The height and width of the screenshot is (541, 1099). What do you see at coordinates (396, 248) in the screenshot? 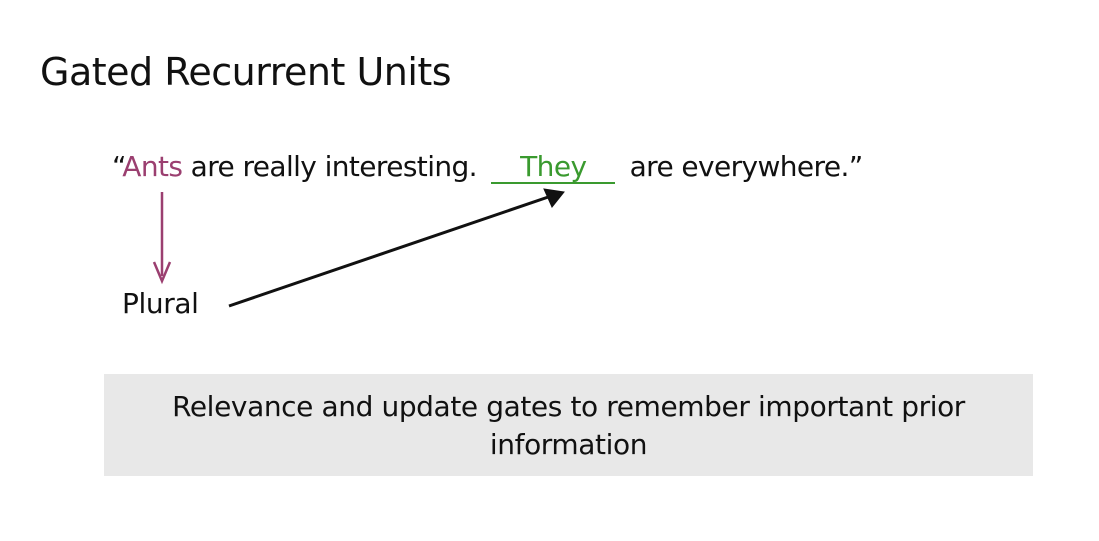
I see `diagonal-arrow` at bounding box center [396, 248].